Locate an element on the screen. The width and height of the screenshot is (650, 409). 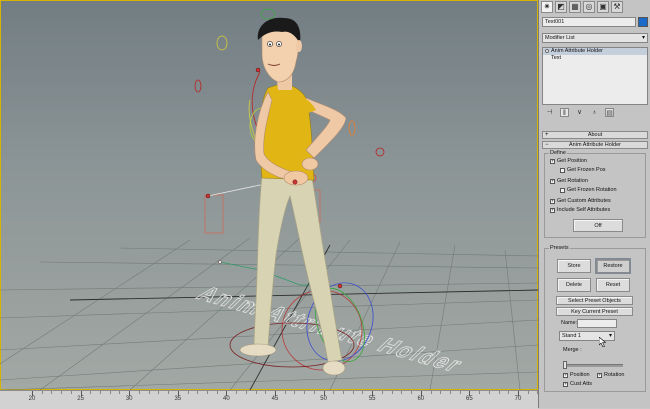
expand-plus-icon: + is located at coordinates (547, 135).